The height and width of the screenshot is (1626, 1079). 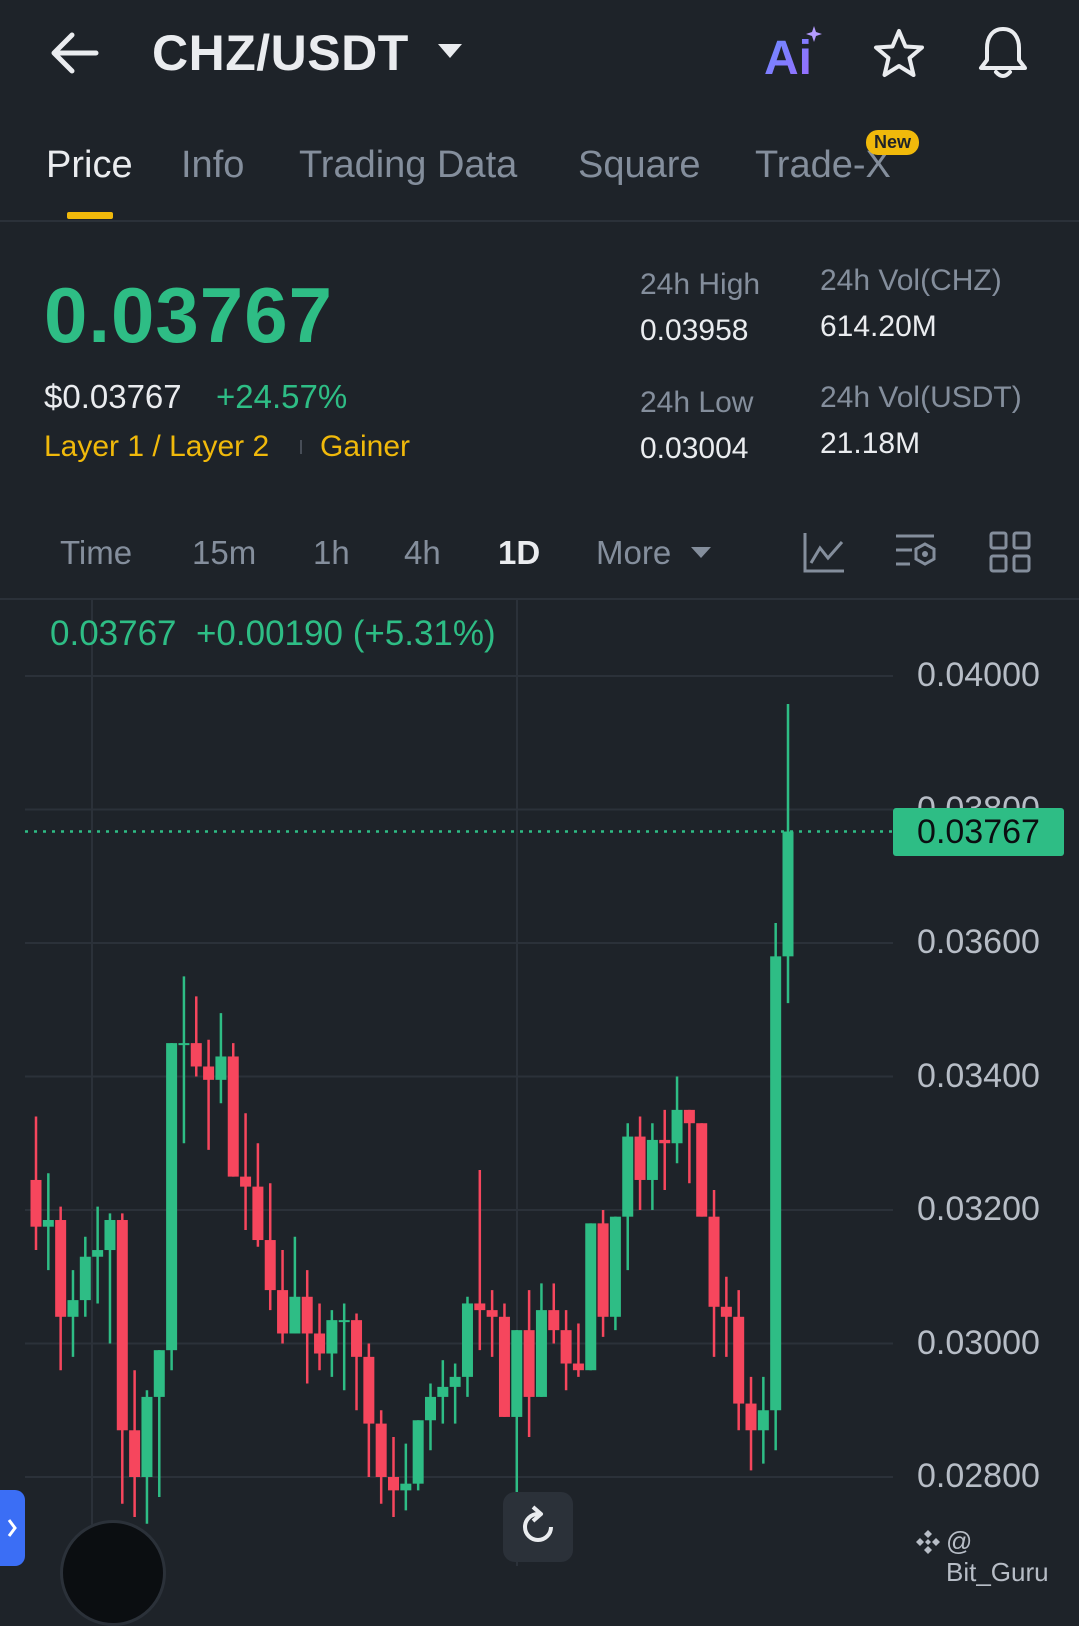 What do you see at coordinates (74, 53) in the screenshot?
I see `back-icon` at bounding box center [74, 53].